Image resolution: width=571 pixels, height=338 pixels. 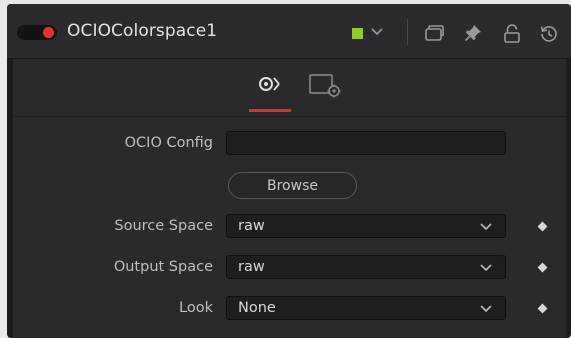 I want to click on controls-icon, so click(x=269, y=84).